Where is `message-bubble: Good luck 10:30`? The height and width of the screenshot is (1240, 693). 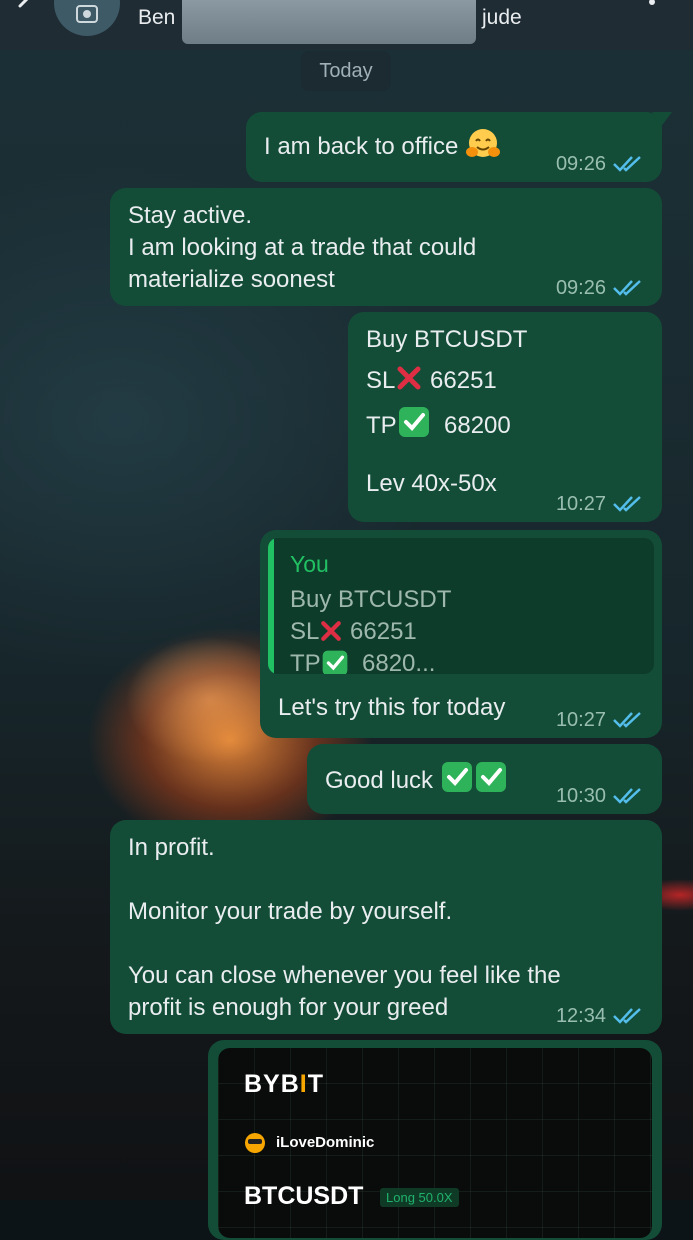
message-bubble: Good luck 10:30 is located at coordinates (484, 779).